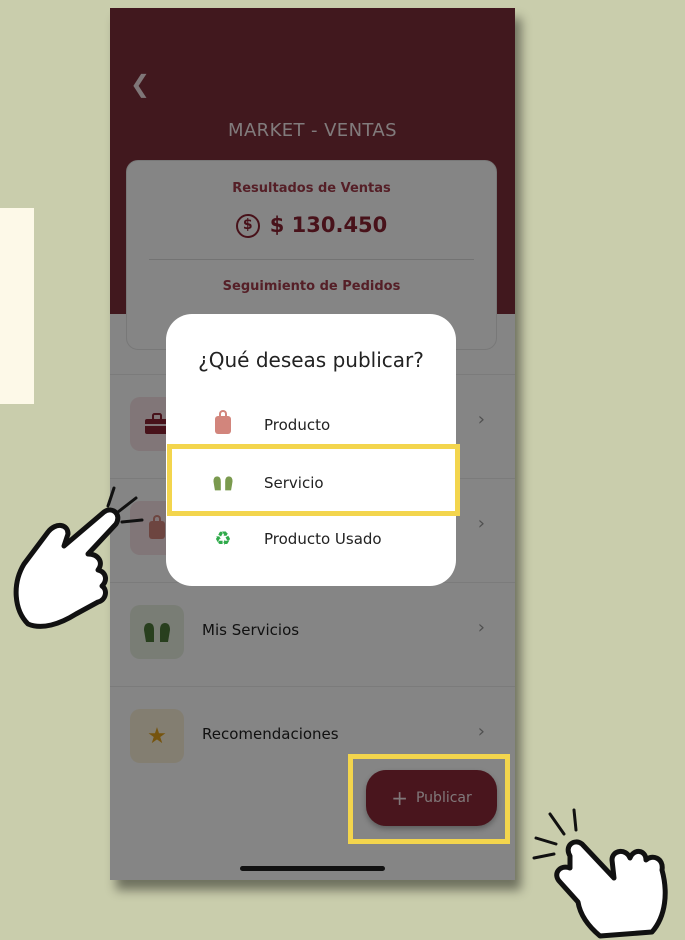 The height and width of the screenshot is (940, 685). Describe the element at coordinates (313, 480) in the screenshot. I see `highlight-servicio` at that location.